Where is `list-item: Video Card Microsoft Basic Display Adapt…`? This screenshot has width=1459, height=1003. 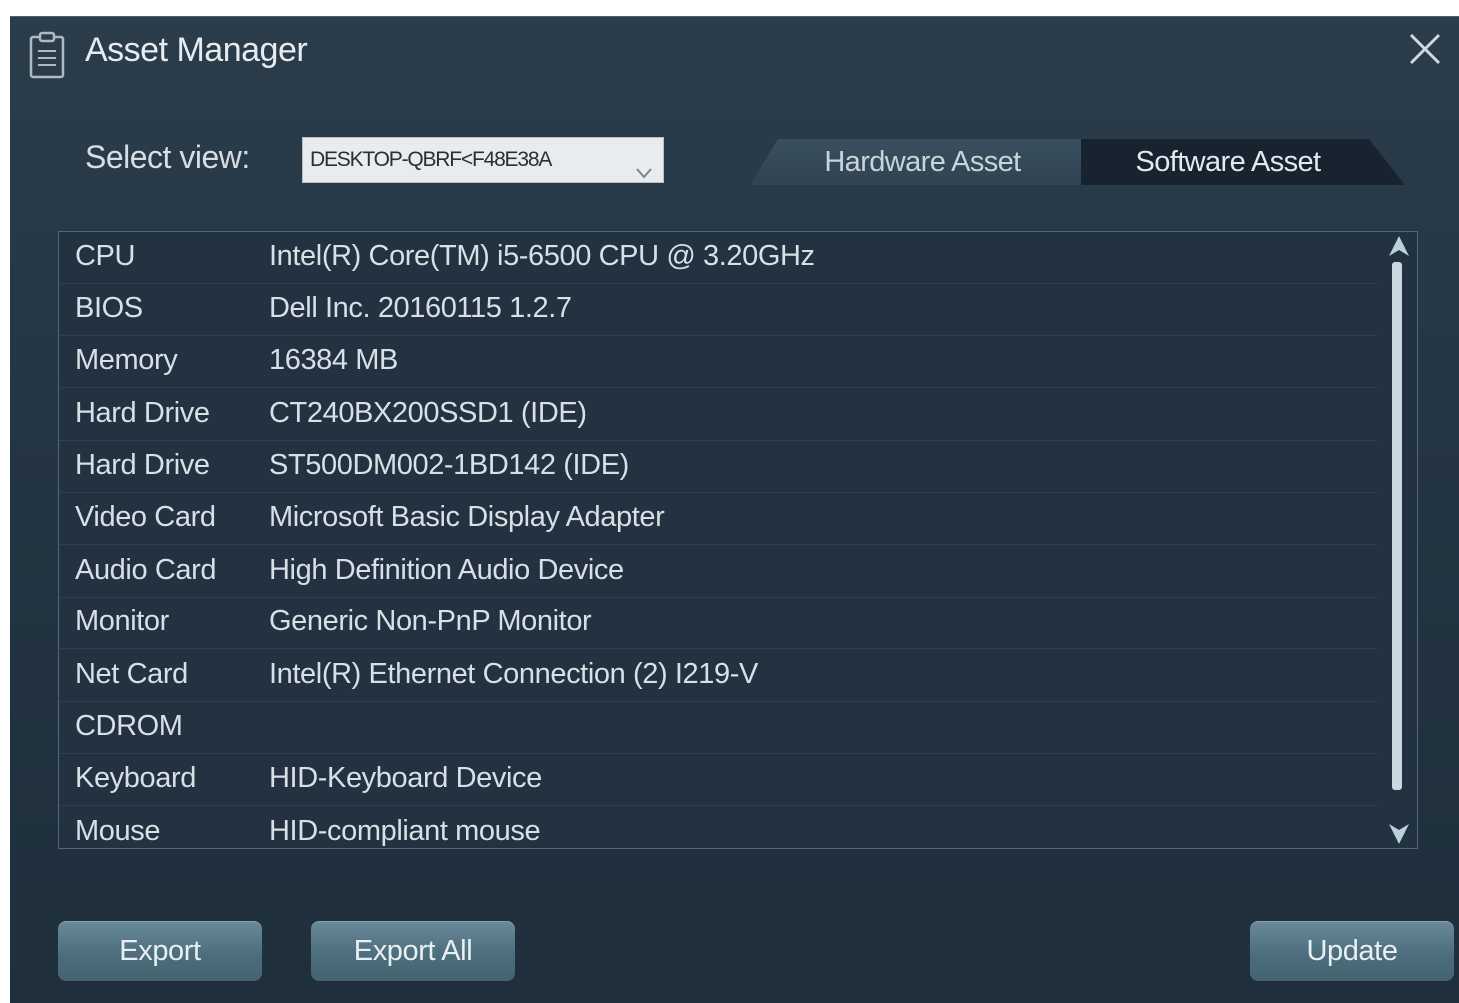
list-item: Video Card Microsoft Basic Display Adapt… is located at coordinates (718, 519).